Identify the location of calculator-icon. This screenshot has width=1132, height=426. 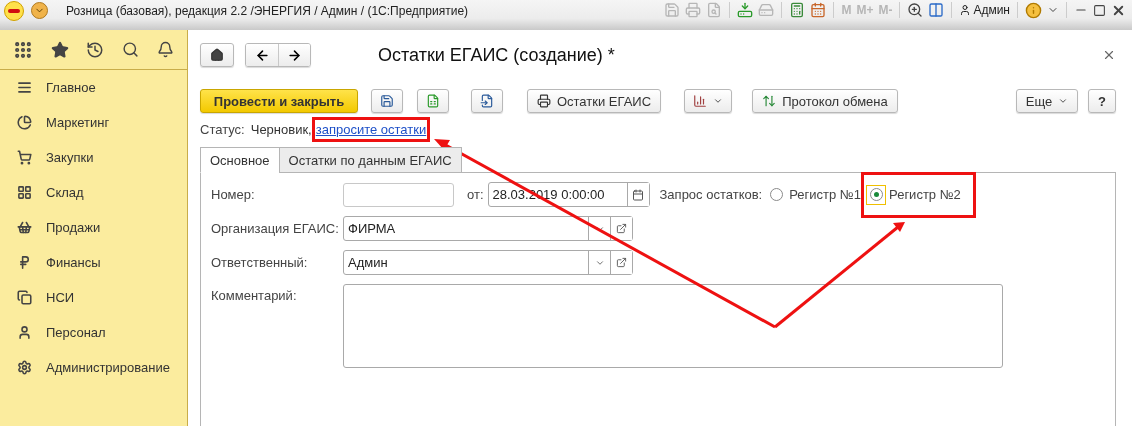
(797, 10).